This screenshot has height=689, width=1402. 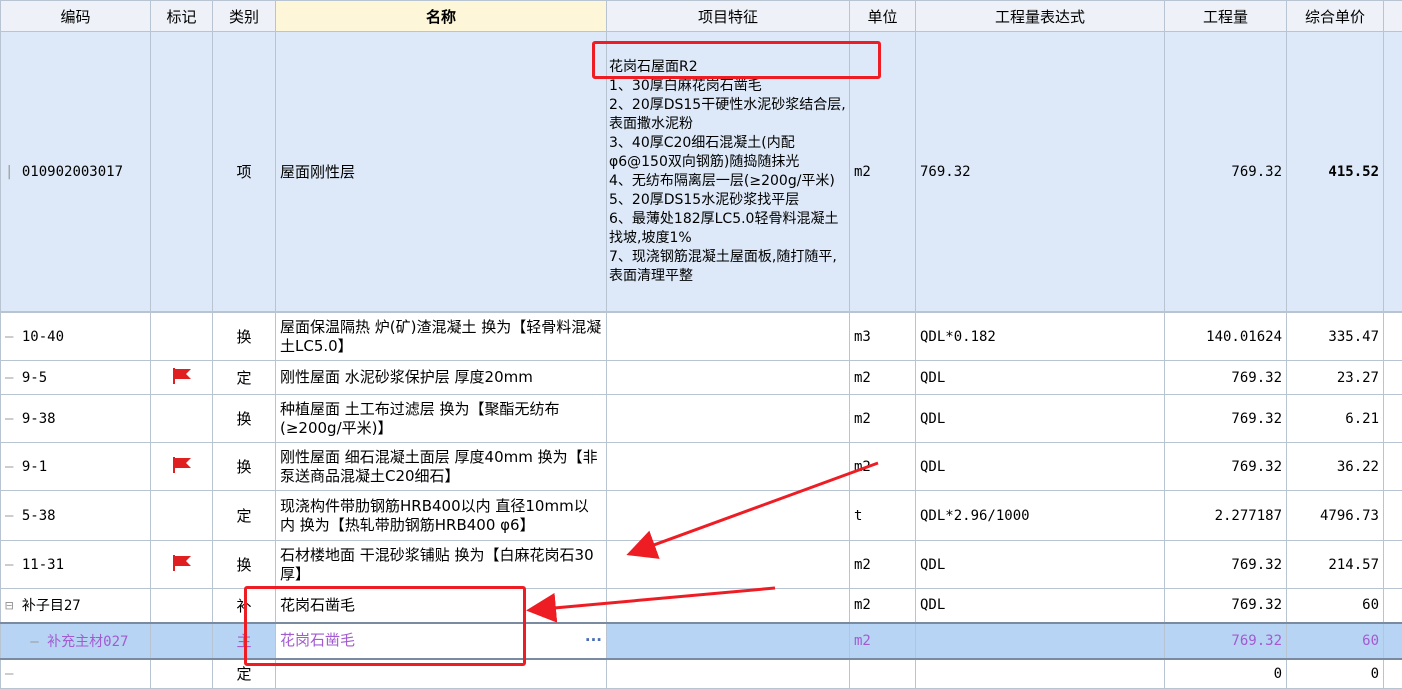 I want to click on cell-code: — 9-1, so click(x=76, y=467).